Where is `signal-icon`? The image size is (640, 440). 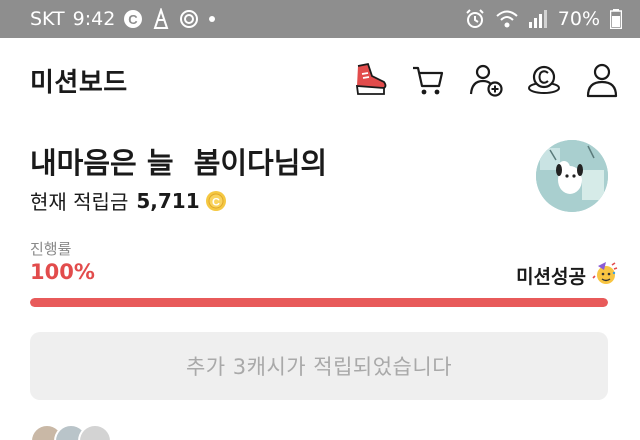 signal-icon is located at coordinates (538, 19).